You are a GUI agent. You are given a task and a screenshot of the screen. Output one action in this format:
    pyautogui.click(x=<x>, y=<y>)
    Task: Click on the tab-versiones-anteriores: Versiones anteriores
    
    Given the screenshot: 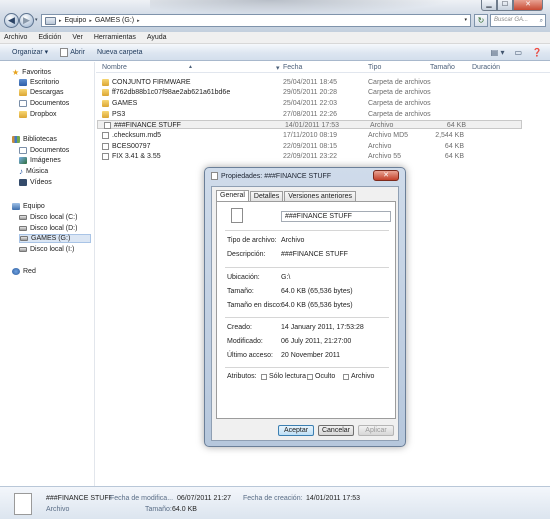 What is the action you would take?
    pyautogui.click(x=320, y=196)
    